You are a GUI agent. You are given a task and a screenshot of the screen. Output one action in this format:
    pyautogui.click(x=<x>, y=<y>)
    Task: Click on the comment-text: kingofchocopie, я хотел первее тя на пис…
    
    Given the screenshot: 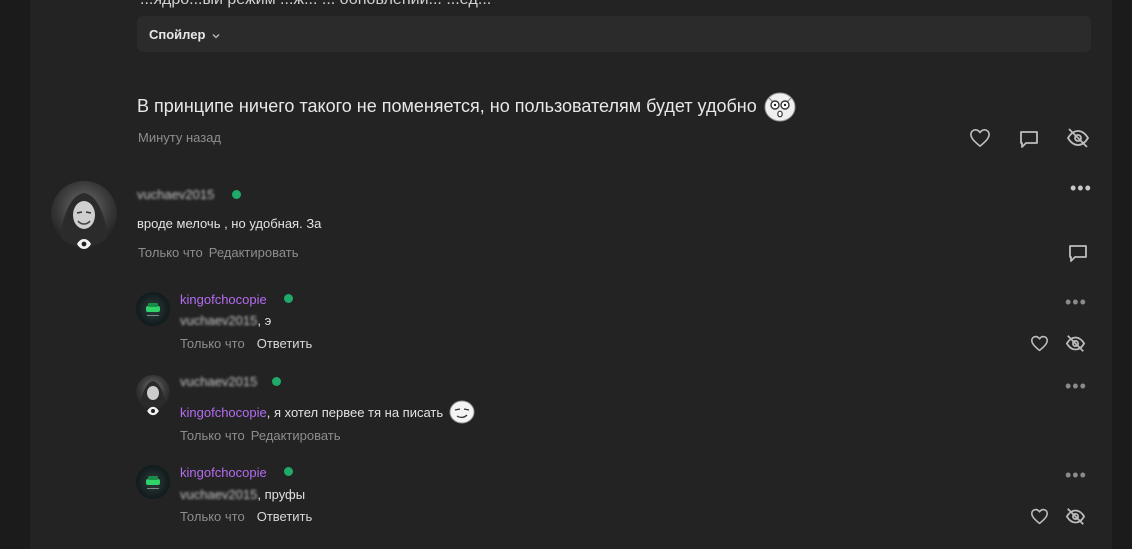 What is the action you would take?
    pyautogui.click(x=327, y=412)
    